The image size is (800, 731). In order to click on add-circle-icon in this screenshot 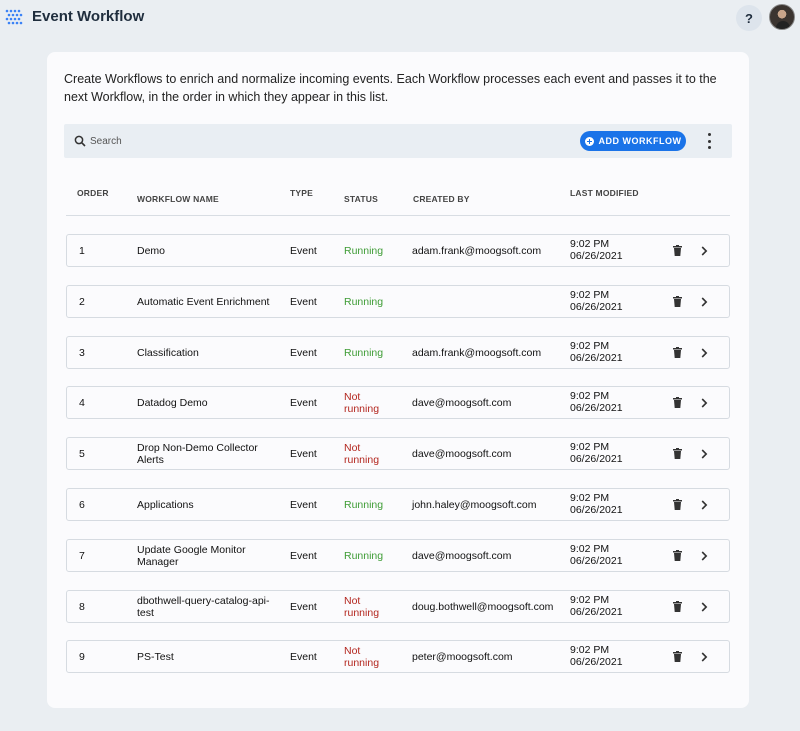, I will do `click(589, 141)`.